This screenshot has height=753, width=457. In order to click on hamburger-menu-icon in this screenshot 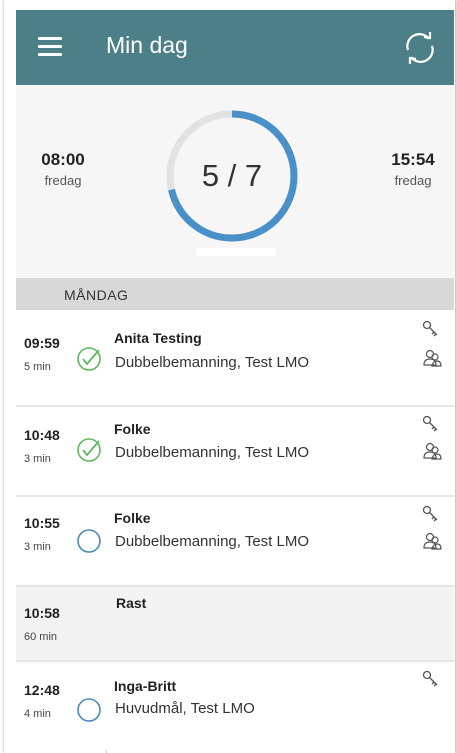, I will do `click(50, 47)`.